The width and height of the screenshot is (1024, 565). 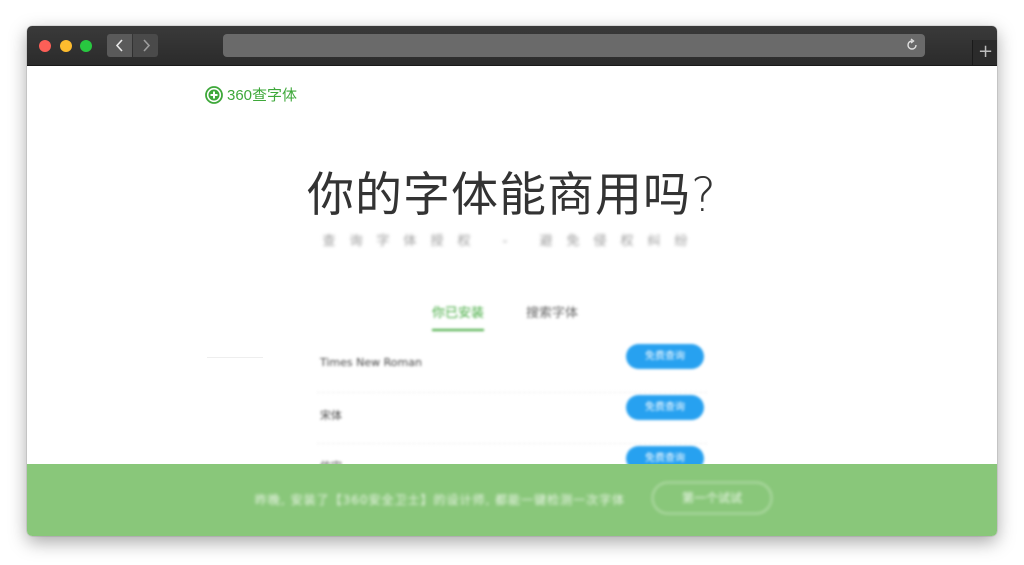 What do you see at coordinates (458, 316) in the screenshot?
I see `tab-installed-fonts: 你已安装` at bounding box center [458, 316].